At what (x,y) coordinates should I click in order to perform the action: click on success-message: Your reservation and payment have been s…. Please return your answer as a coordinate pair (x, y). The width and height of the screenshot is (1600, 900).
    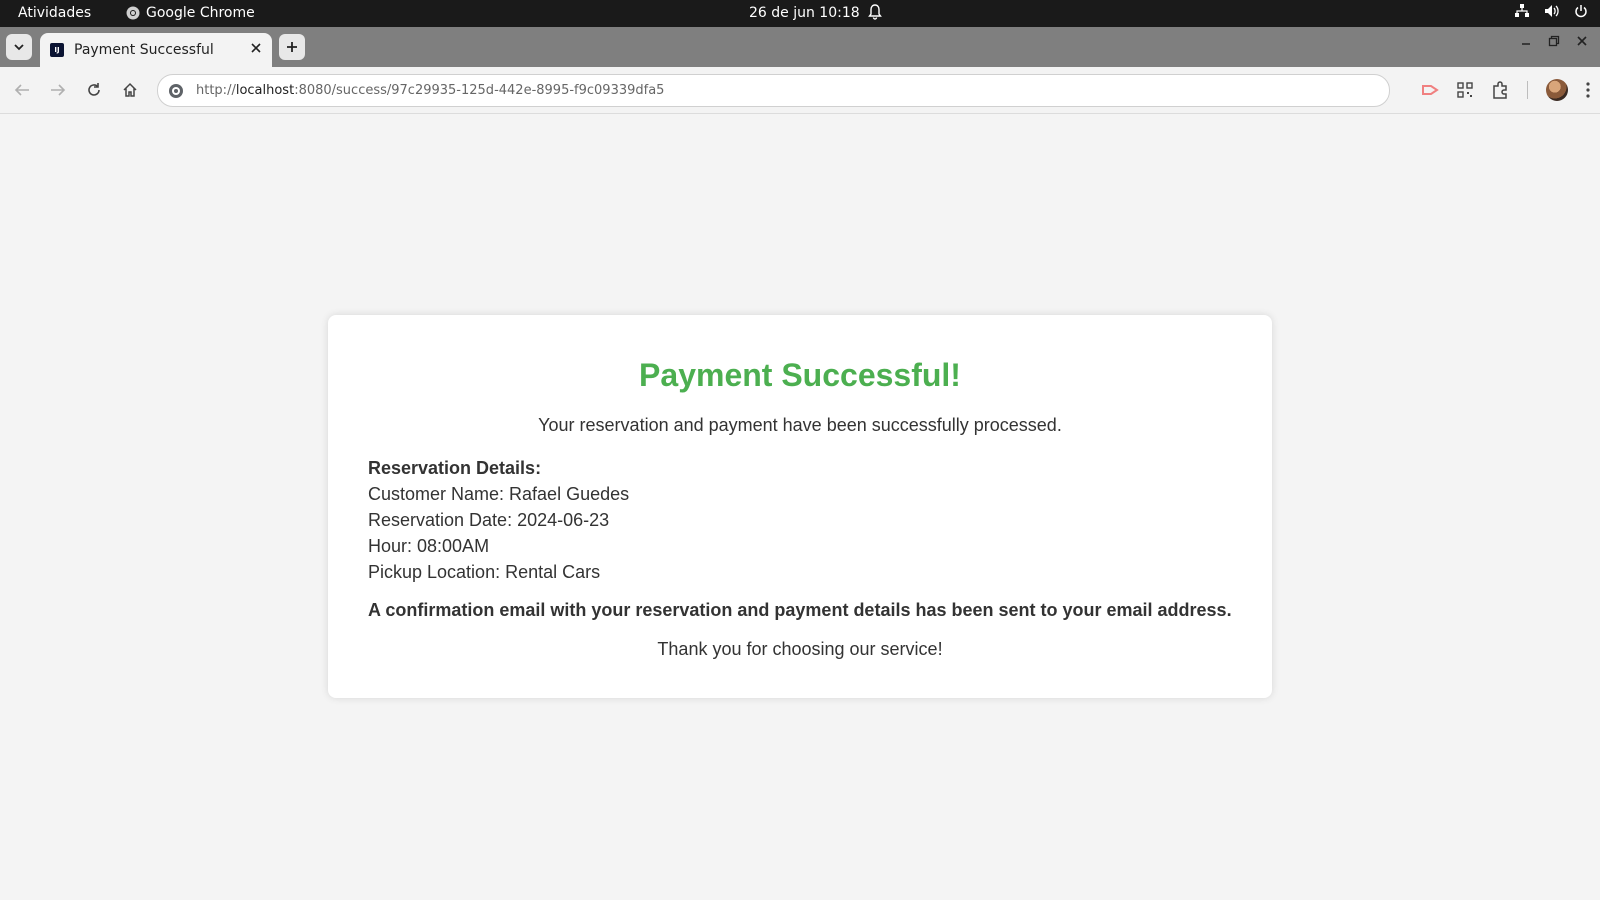
    Looking at the image, I should click on (800, 425).